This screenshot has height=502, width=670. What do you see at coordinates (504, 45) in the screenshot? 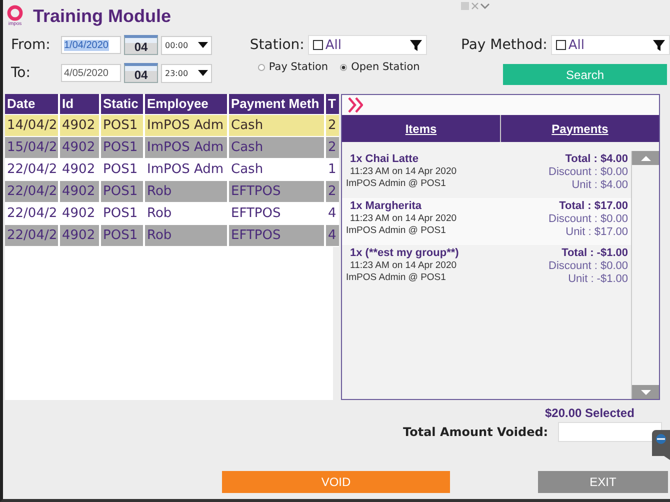
I see `pay-method-label: Pay Method:` at bounding box center [504, 45].